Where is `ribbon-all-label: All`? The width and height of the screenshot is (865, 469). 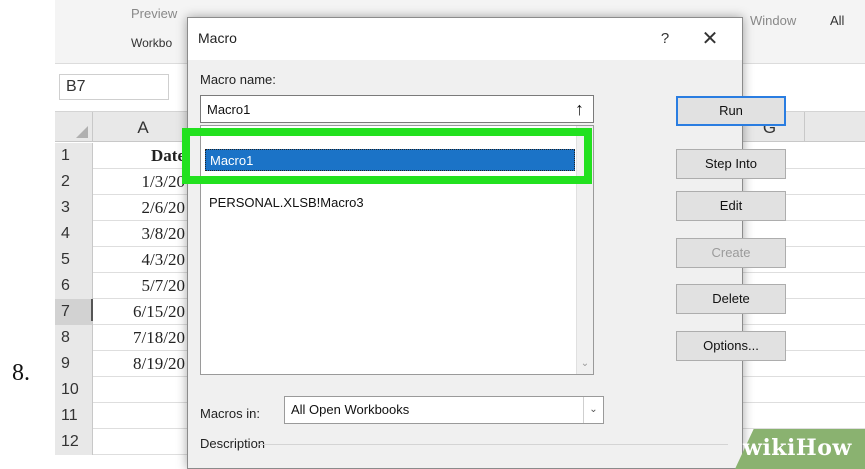 ribbon-all-label: All is located at coordinates (837, 20).